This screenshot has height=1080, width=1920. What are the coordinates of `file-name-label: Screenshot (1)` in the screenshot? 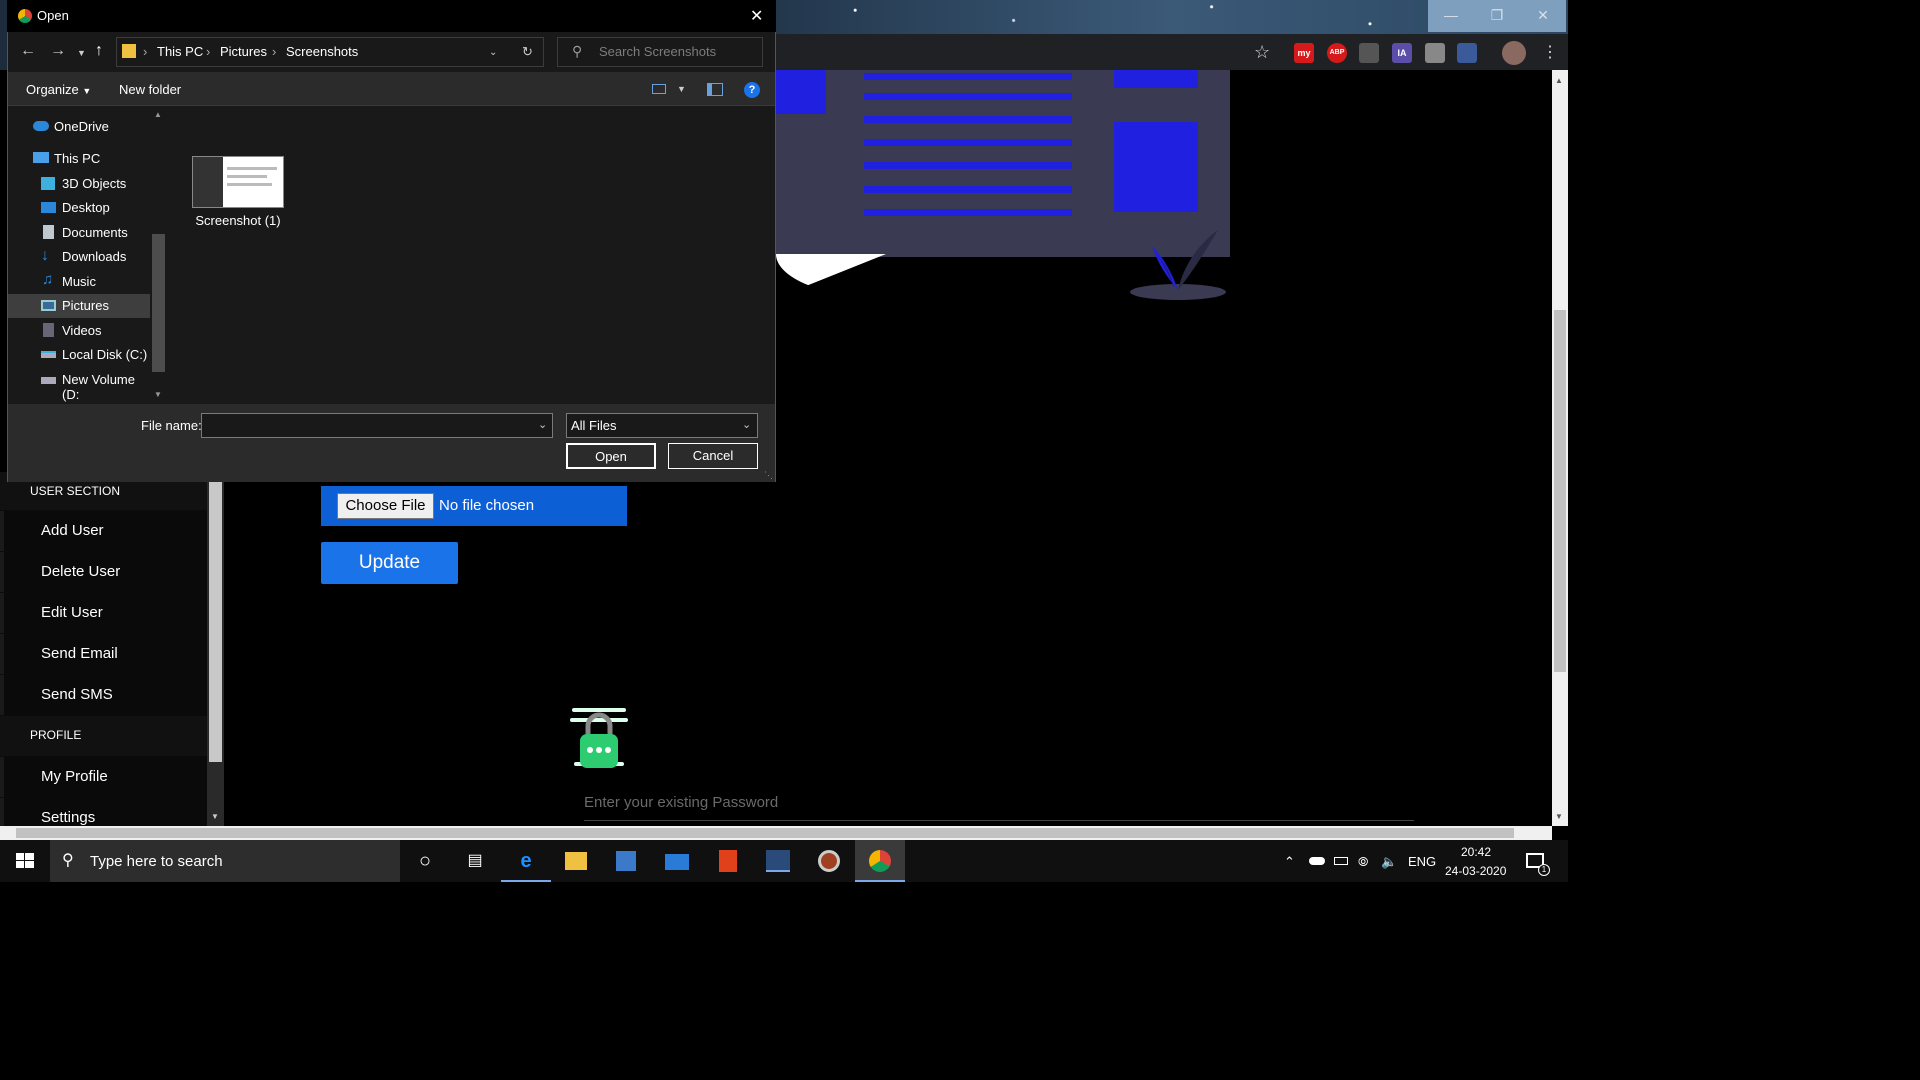 It's located at (238, 220).